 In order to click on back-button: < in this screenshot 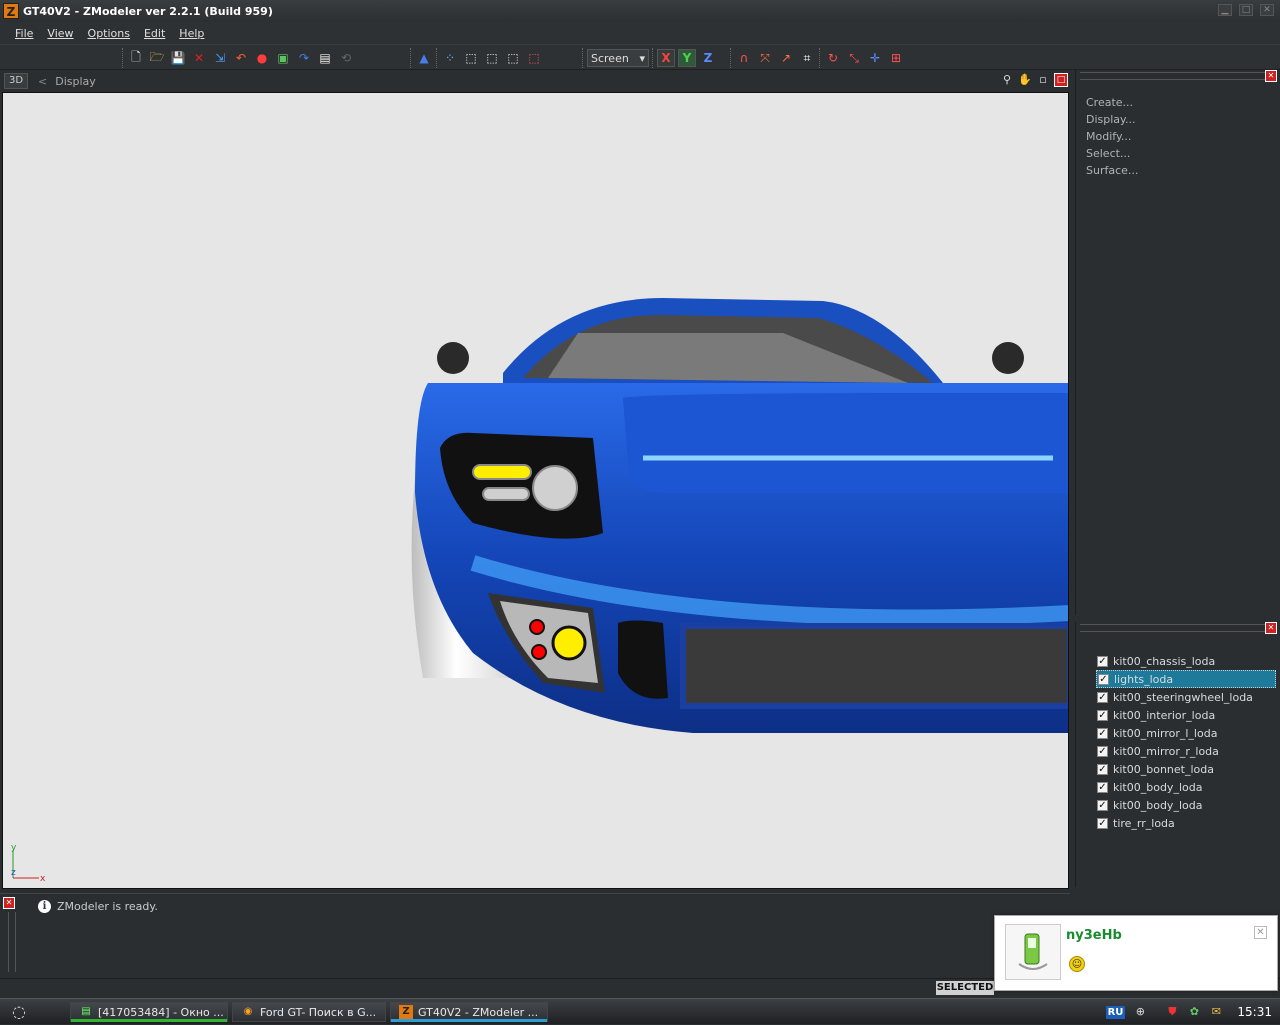, I will do `click(42, 81)`.